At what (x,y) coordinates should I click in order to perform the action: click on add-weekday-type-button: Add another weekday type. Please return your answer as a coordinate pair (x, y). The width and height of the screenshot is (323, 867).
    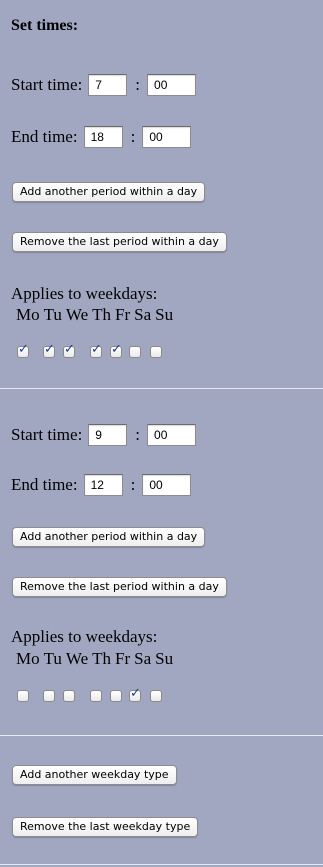
    Looking at the image, I should click on (94, 775).